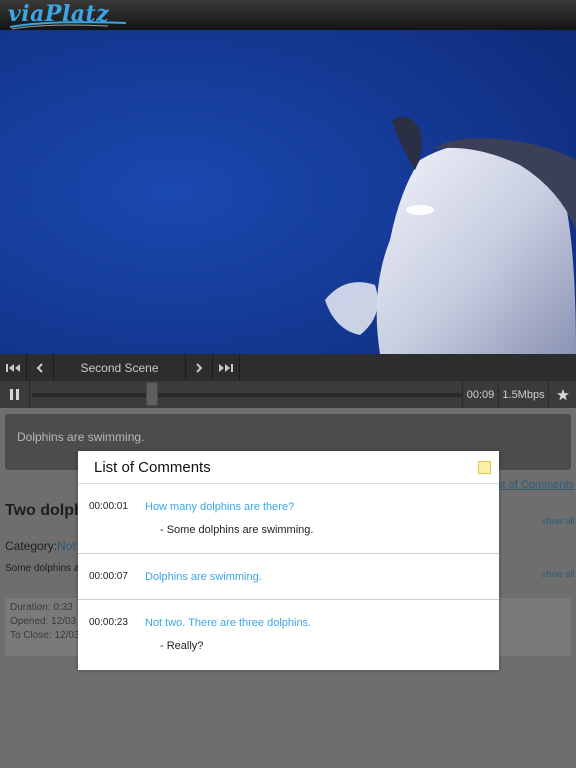 The height and width of the screenshot is (768, 576). I want to click on comment-reply: - Some dolphins are swimming., so click(237, 530).